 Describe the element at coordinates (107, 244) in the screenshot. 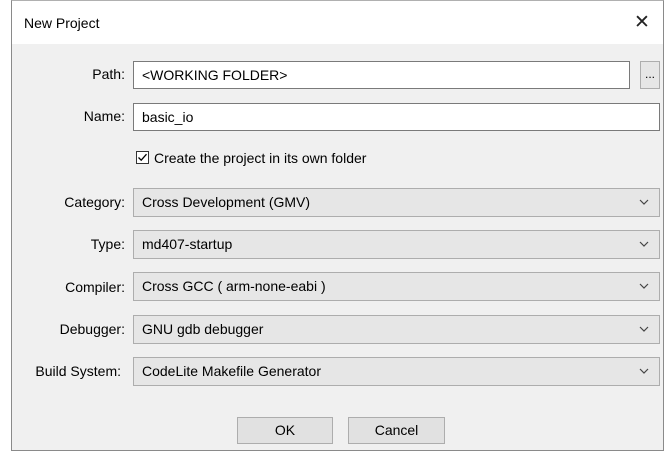

I see `type-label: Type:` at that location.